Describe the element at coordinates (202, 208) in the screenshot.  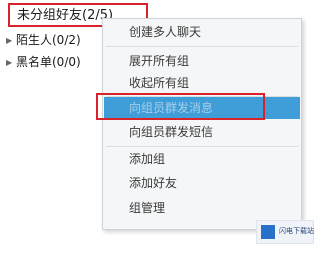
I see `menu-item-group-management: 组管理` at that location.